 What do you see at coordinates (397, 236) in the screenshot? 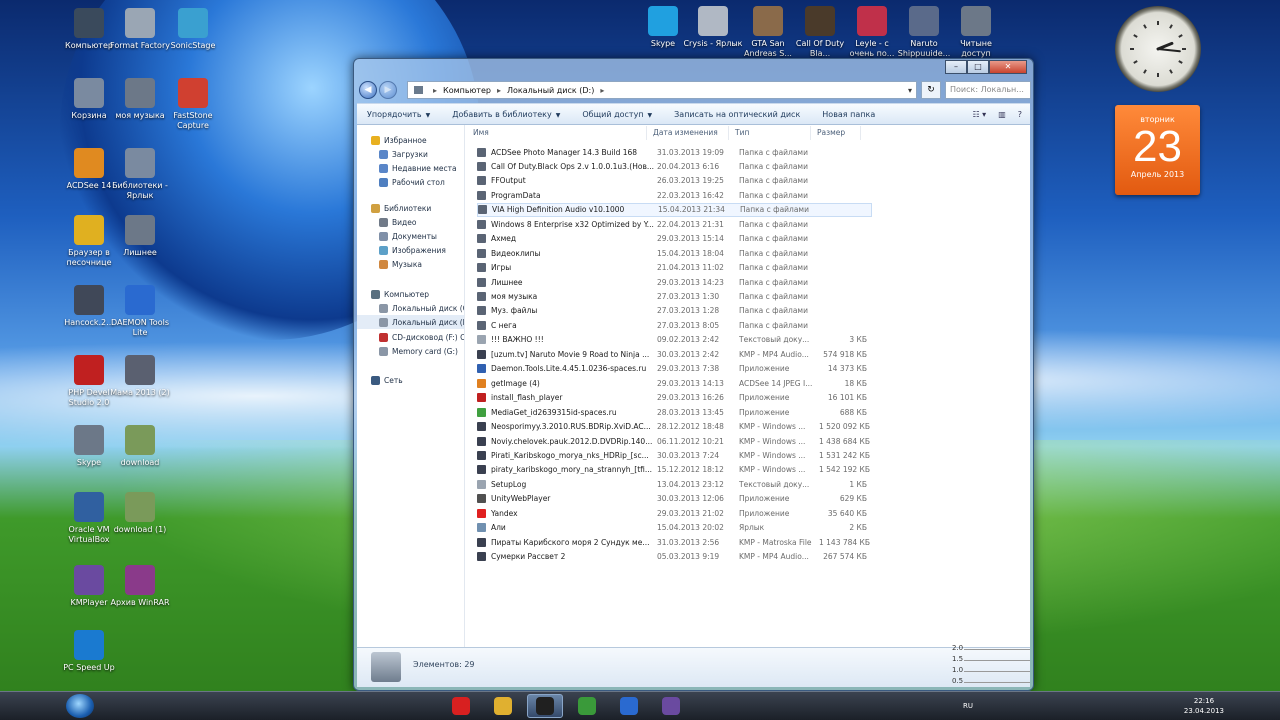
I see `nav-item: Документы` at bounding box center [397, 236].